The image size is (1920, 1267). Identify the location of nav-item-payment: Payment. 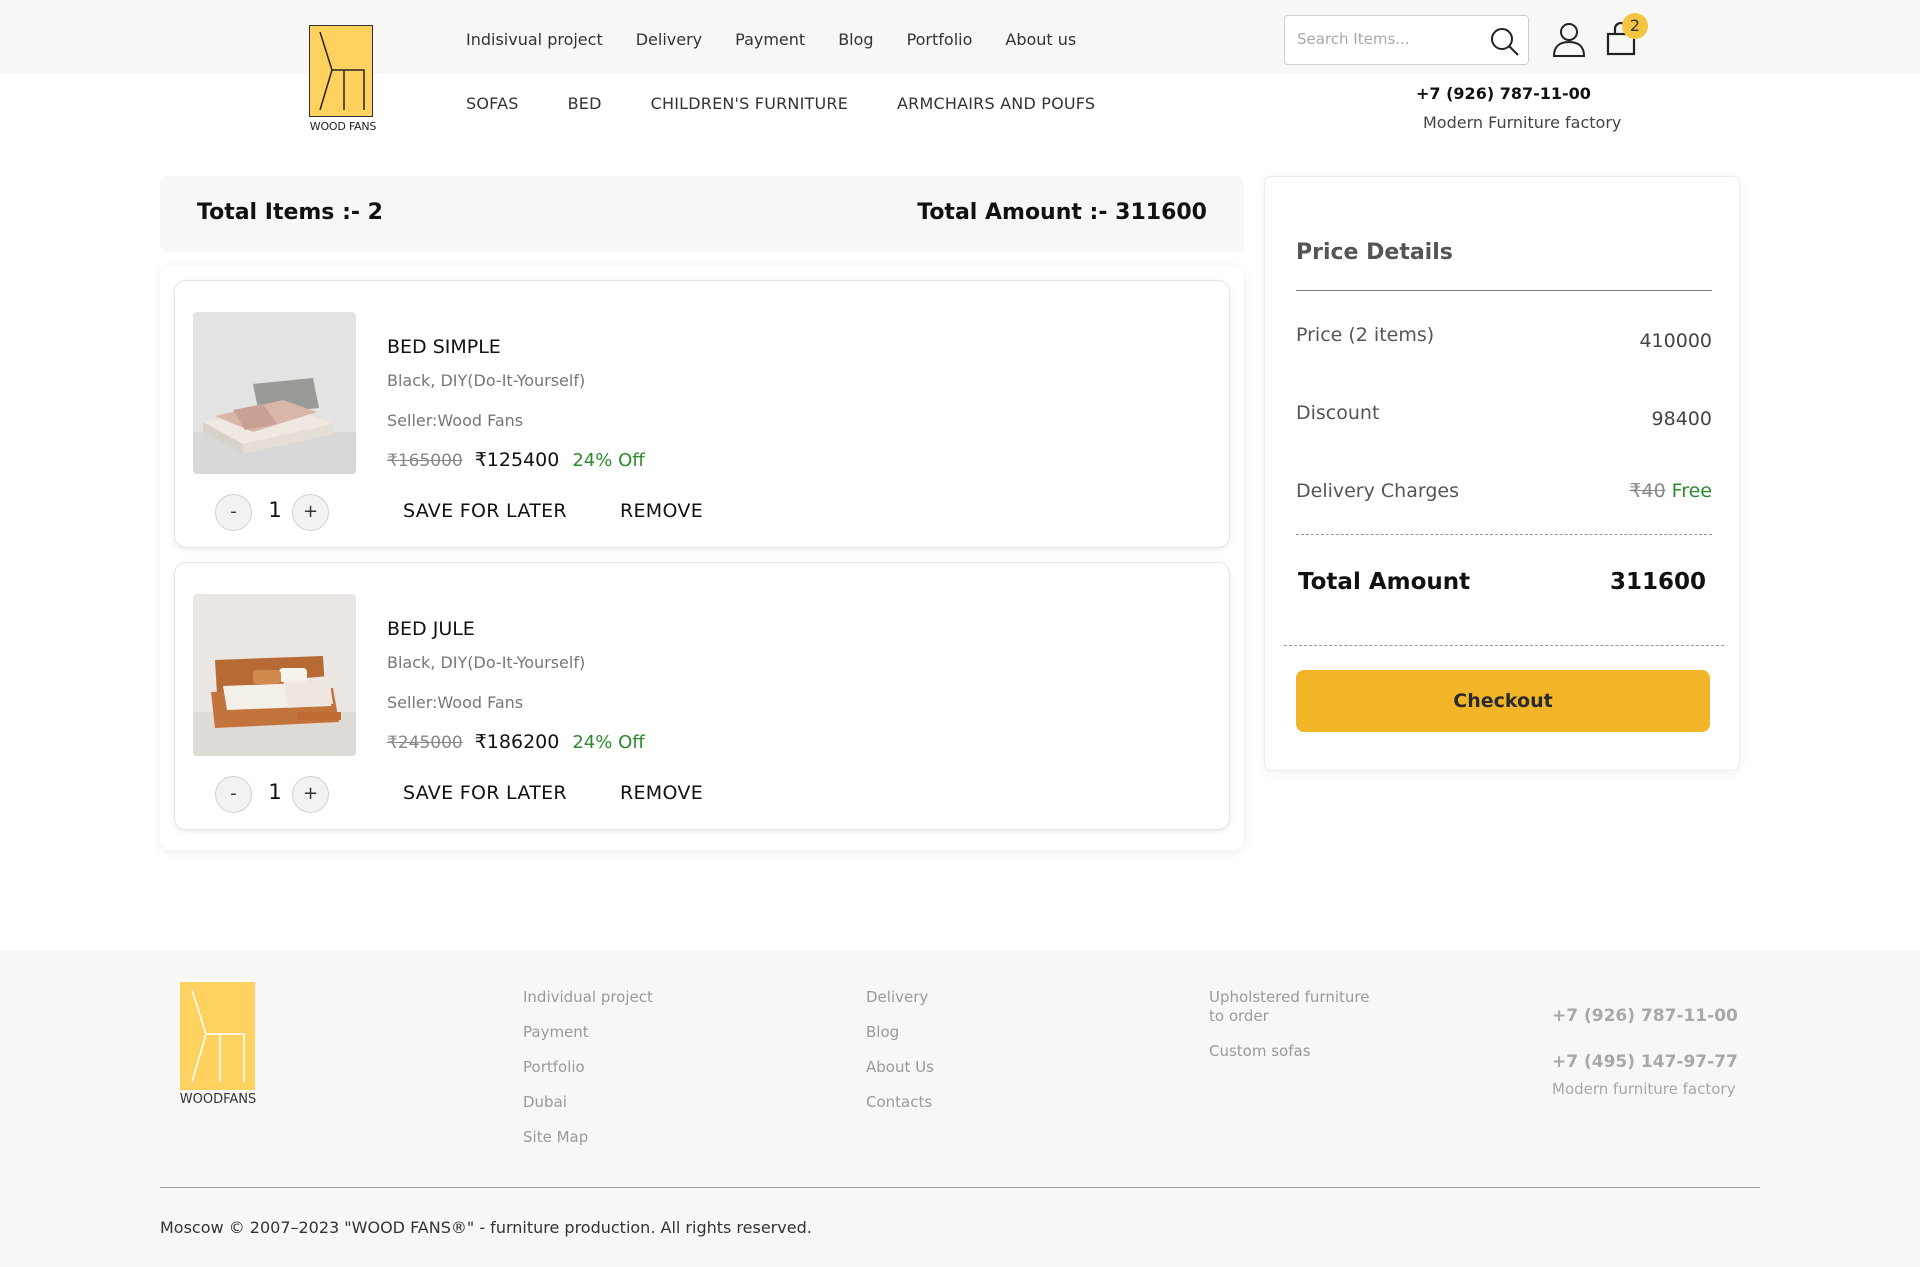
(770, 39).